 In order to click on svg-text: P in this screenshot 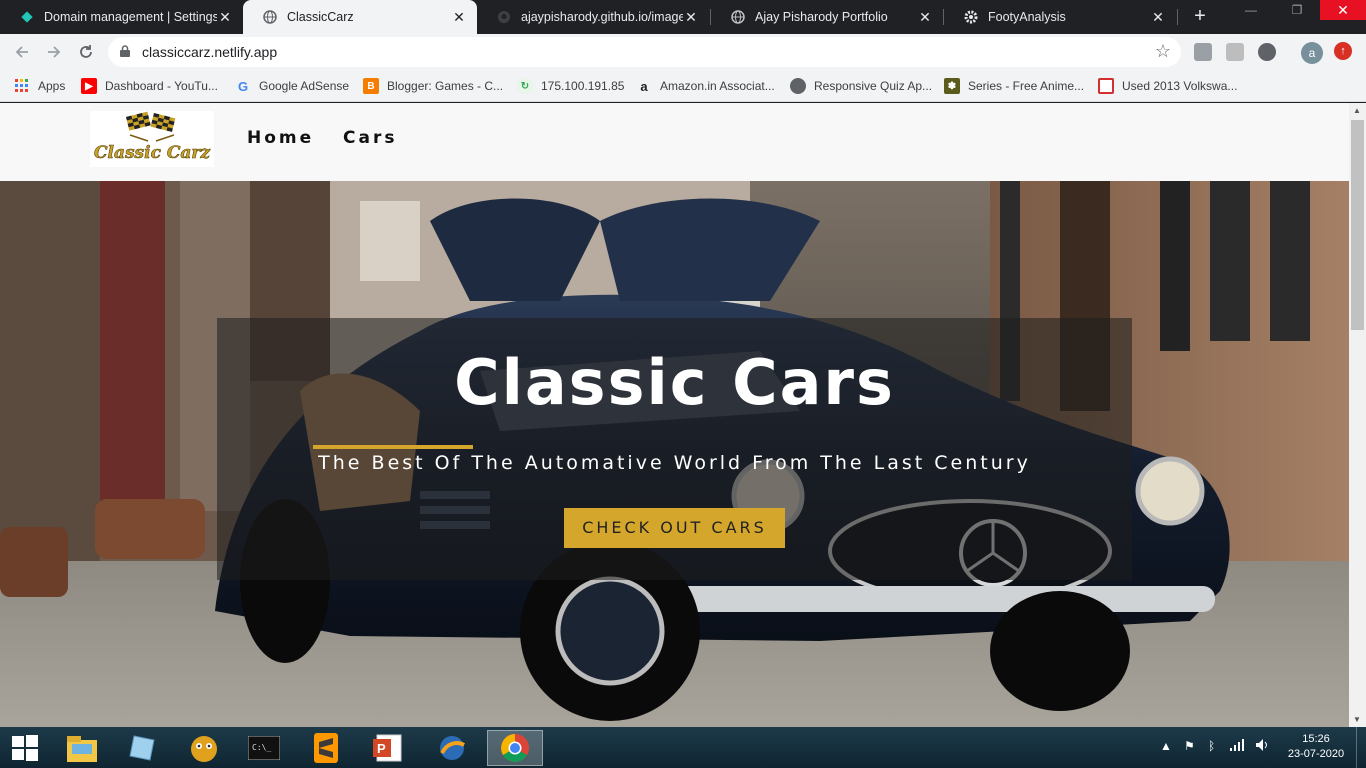, I will do `click(381, 748)`.